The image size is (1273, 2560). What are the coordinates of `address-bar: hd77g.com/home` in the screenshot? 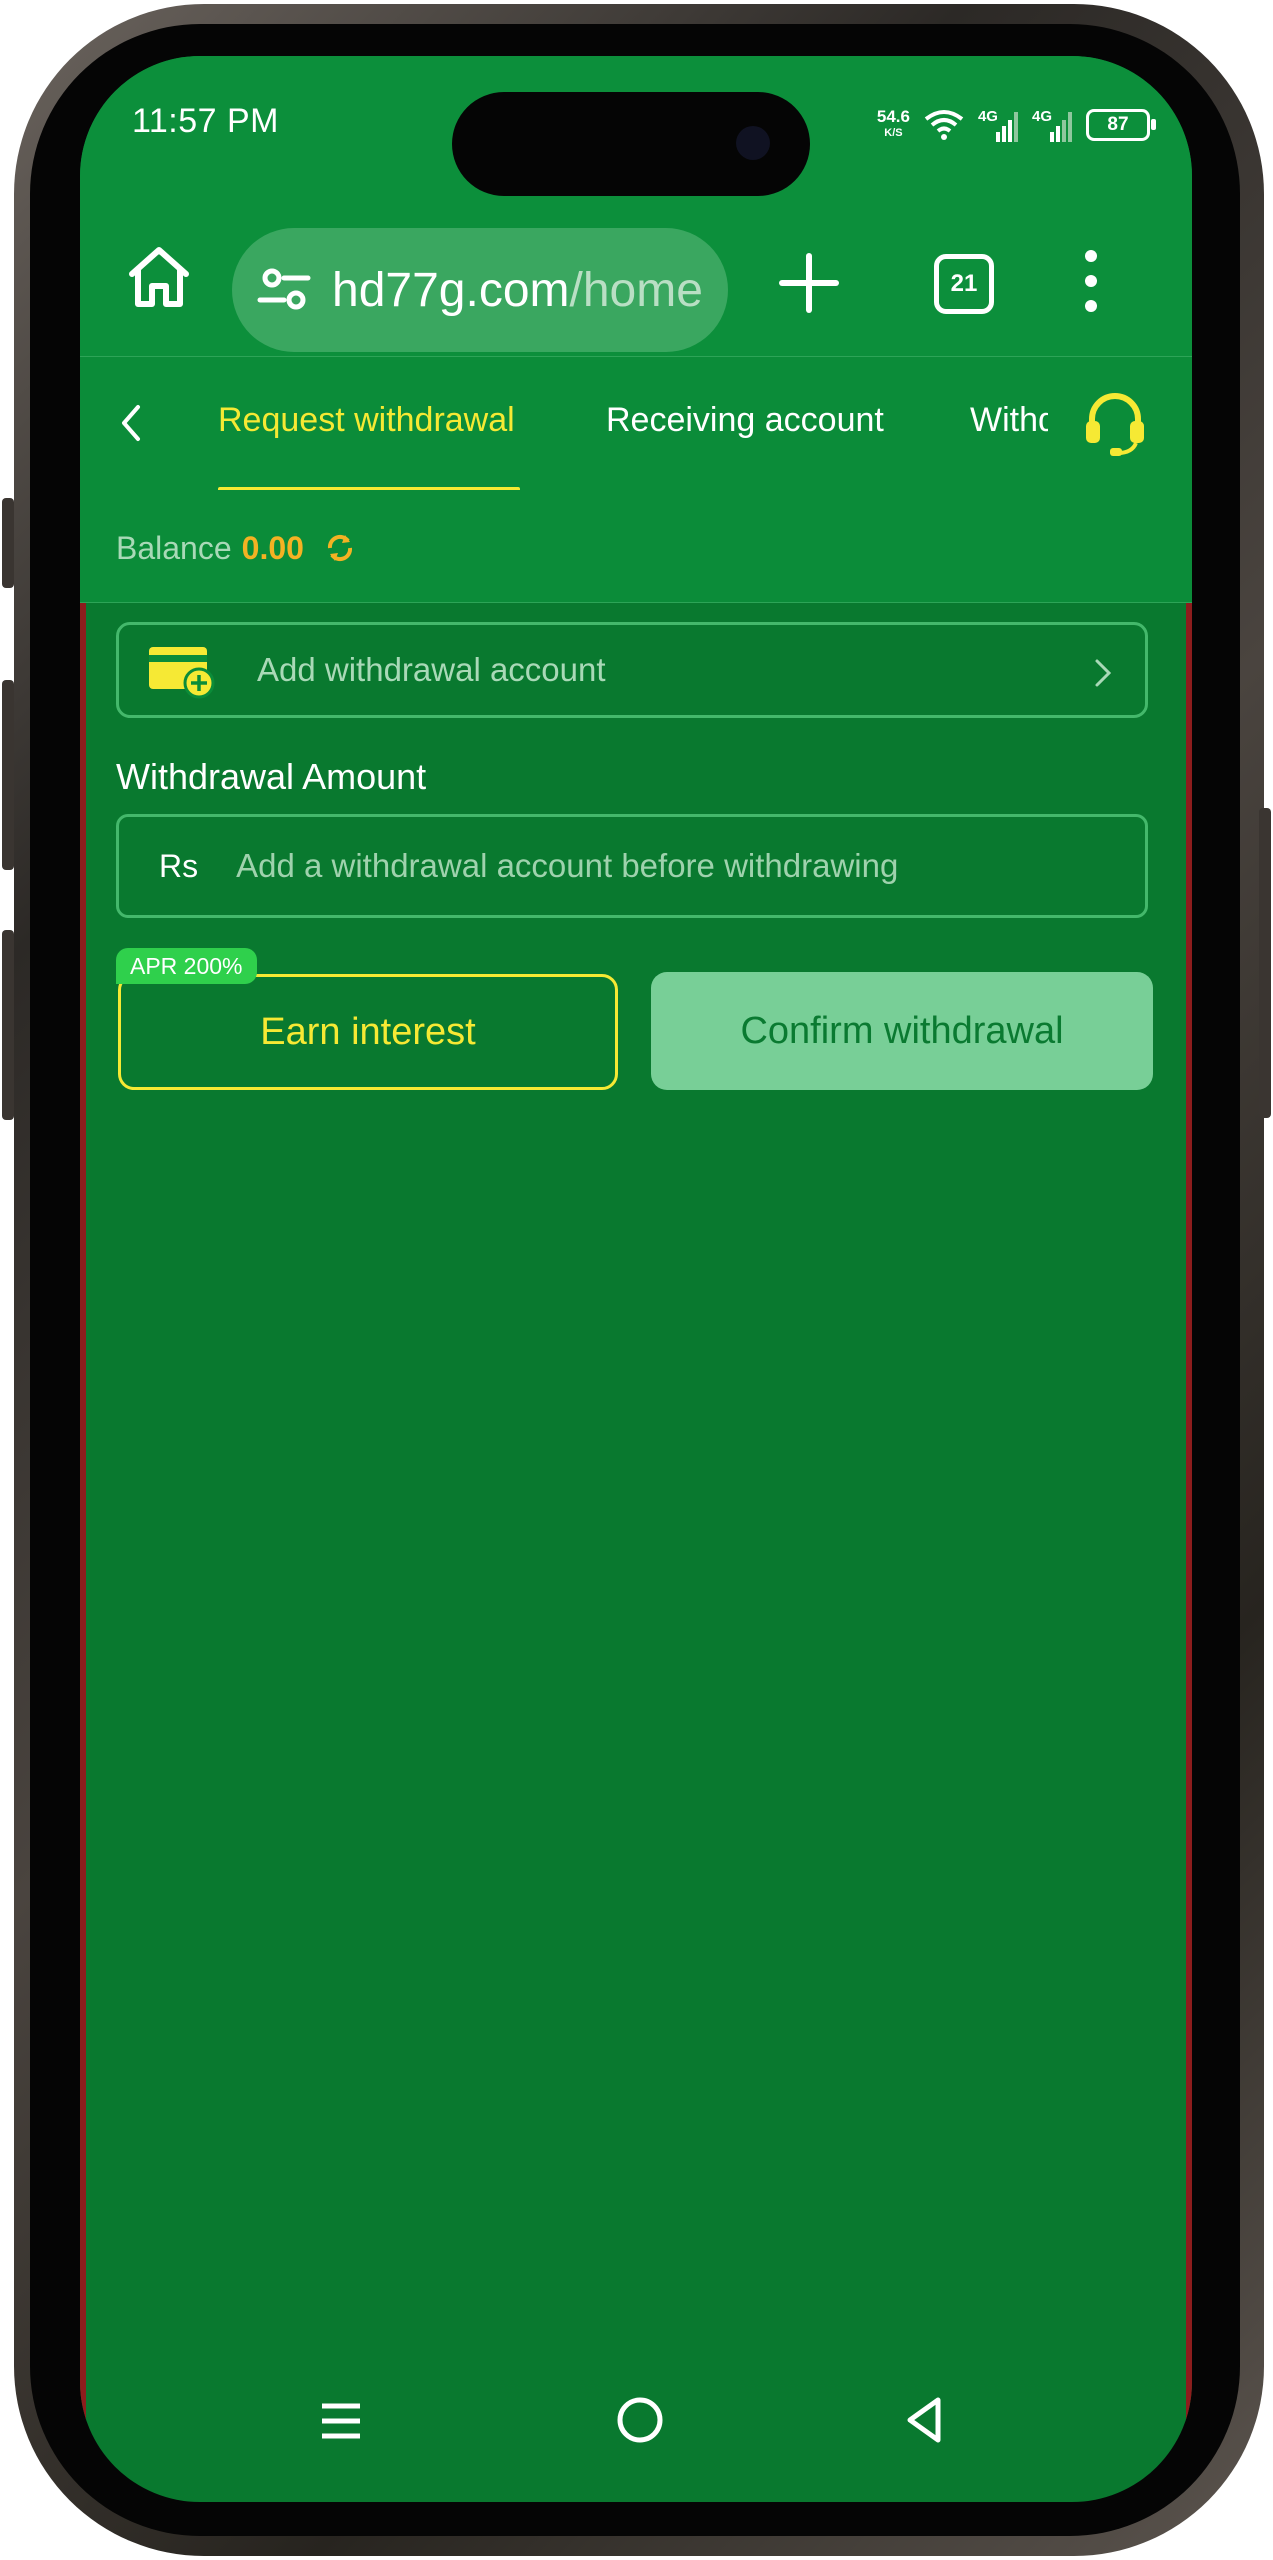 It's located at (480, 290).